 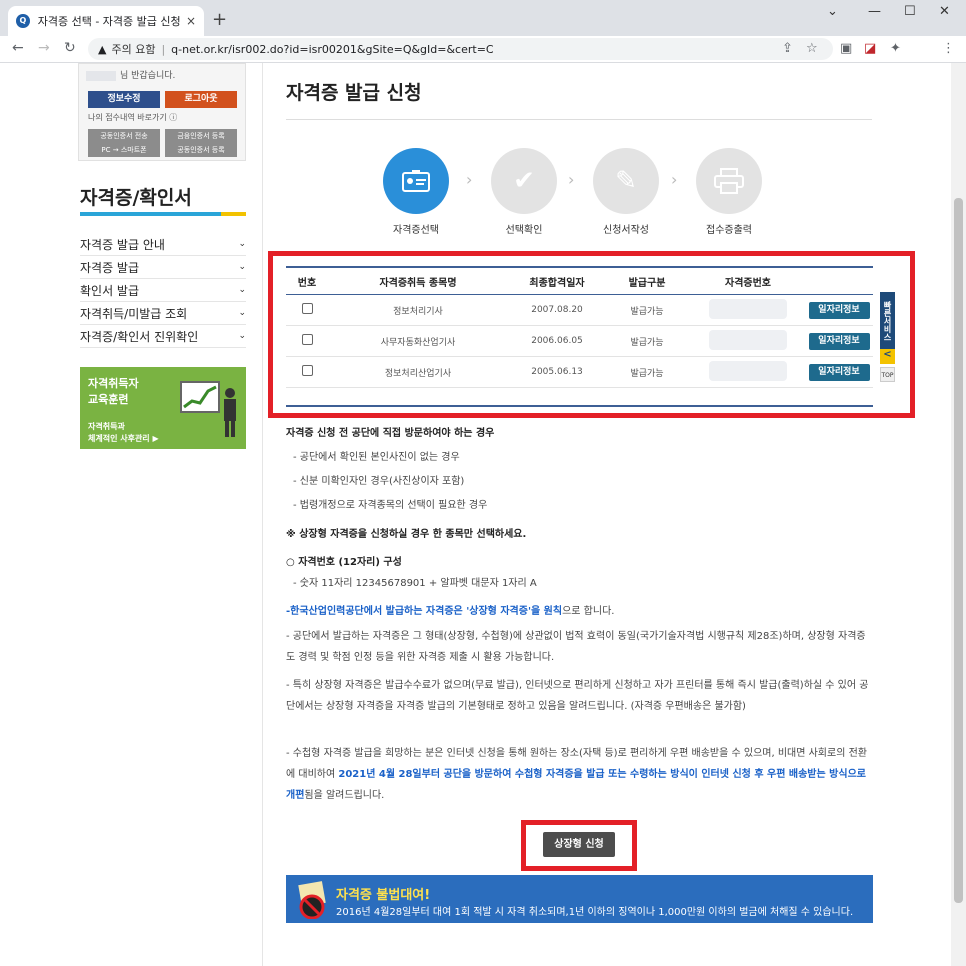 I want to click on tab-title: 자격증 선택 - 자격증 발급 신청, so click(x=108, y=21).